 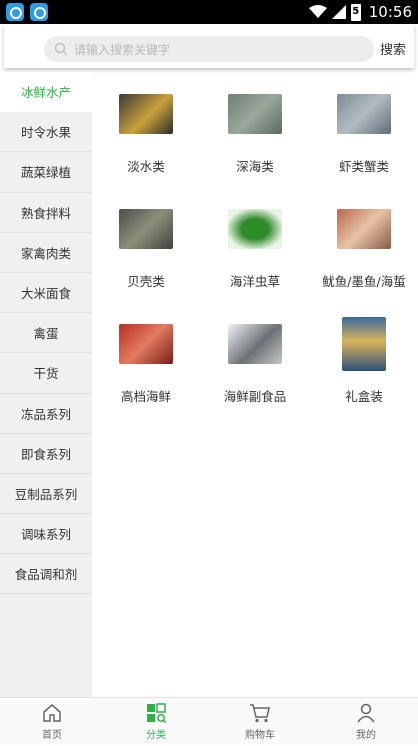 I want to click on search-icon, so click(x=61, y=49).